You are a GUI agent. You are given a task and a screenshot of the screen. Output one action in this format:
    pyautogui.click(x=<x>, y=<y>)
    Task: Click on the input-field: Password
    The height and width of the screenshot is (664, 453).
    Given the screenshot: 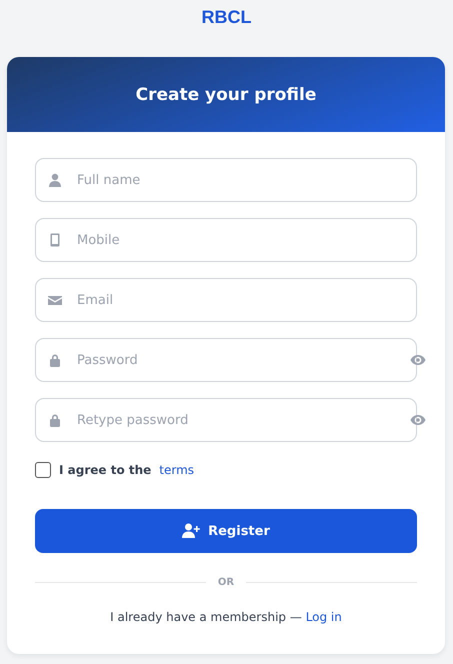 What is the action you would take?
    pyautogui.click(x=226, y=360)
    